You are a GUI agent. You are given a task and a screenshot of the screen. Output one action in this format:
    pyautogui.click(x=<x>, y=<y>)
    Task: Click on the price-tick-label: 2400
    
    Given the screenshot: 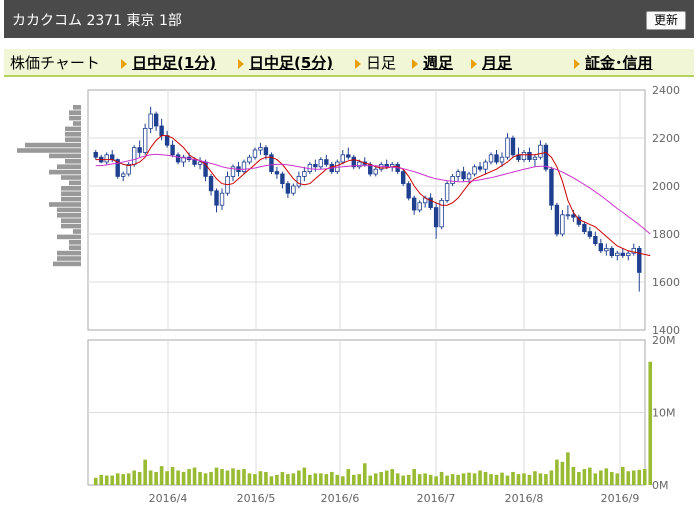 What is the action you would take?
    pyautogui.click(x=666, y=90)
    